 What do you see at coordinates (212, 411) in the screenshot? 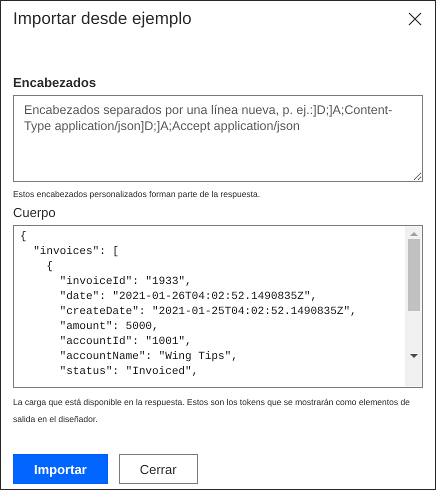
I see `body-help-text: La carga que está disponible en la respuesta. Estos son los tokens que se mostrarán como elementos de salida en el diseñador.` at bounding box center [212, 411].